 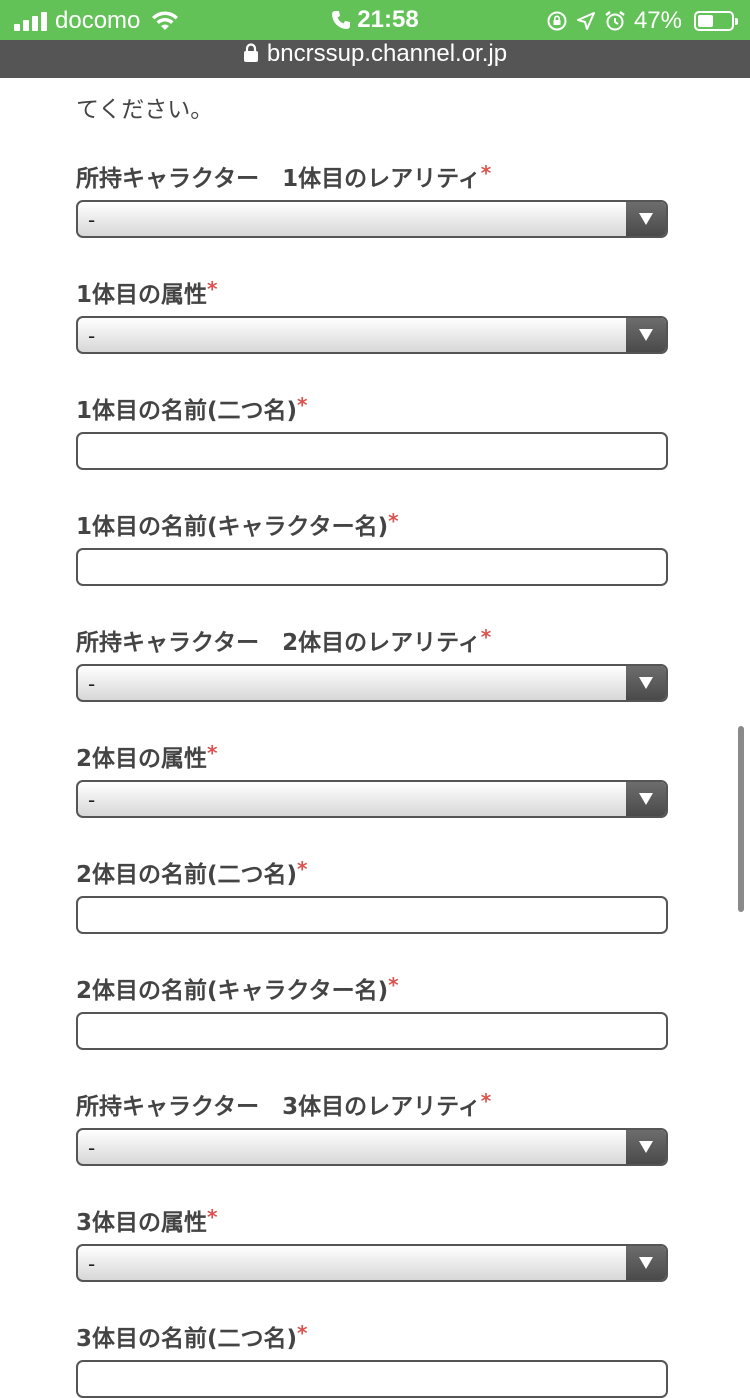 I want to click on battery-fill, so click(x=705, y=21).